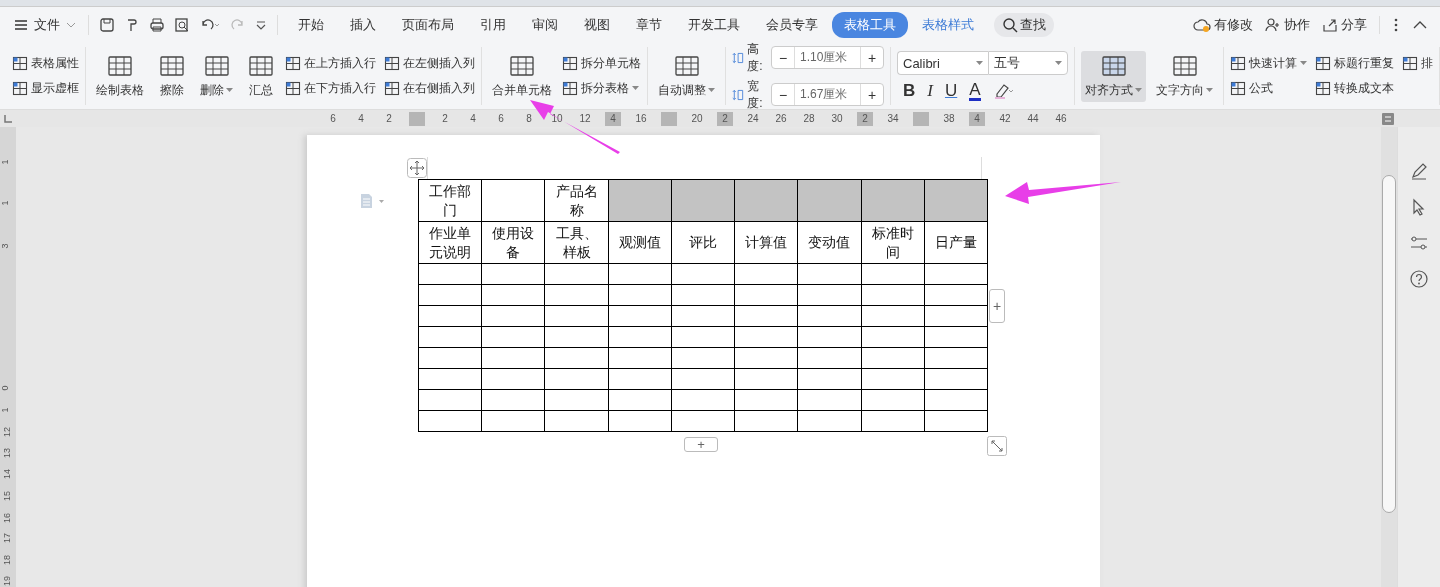 Image resolution: width=1440 pixels, height=587 pixels. I want to click on ribbon-tab: 会员专享, so click(792, 25).